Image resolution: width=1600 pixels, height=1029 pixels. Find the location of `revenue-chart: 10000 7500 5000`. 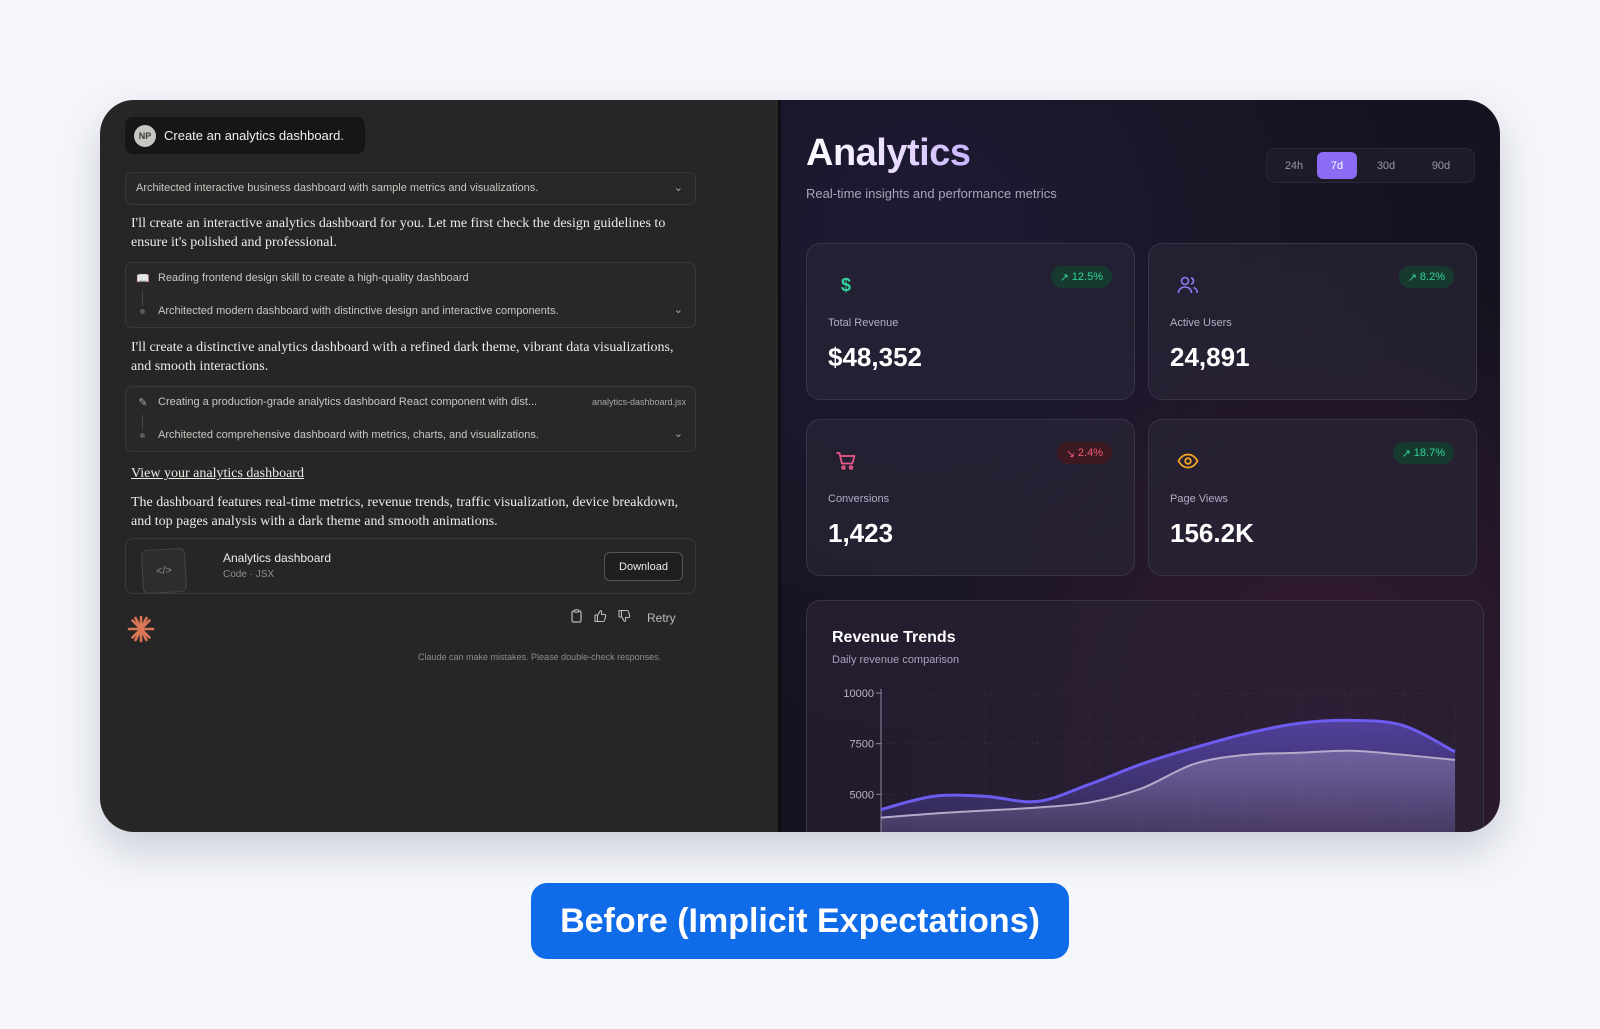

revenue-chart: 10000 7500 5000 is located at coordinates (1149, 760).